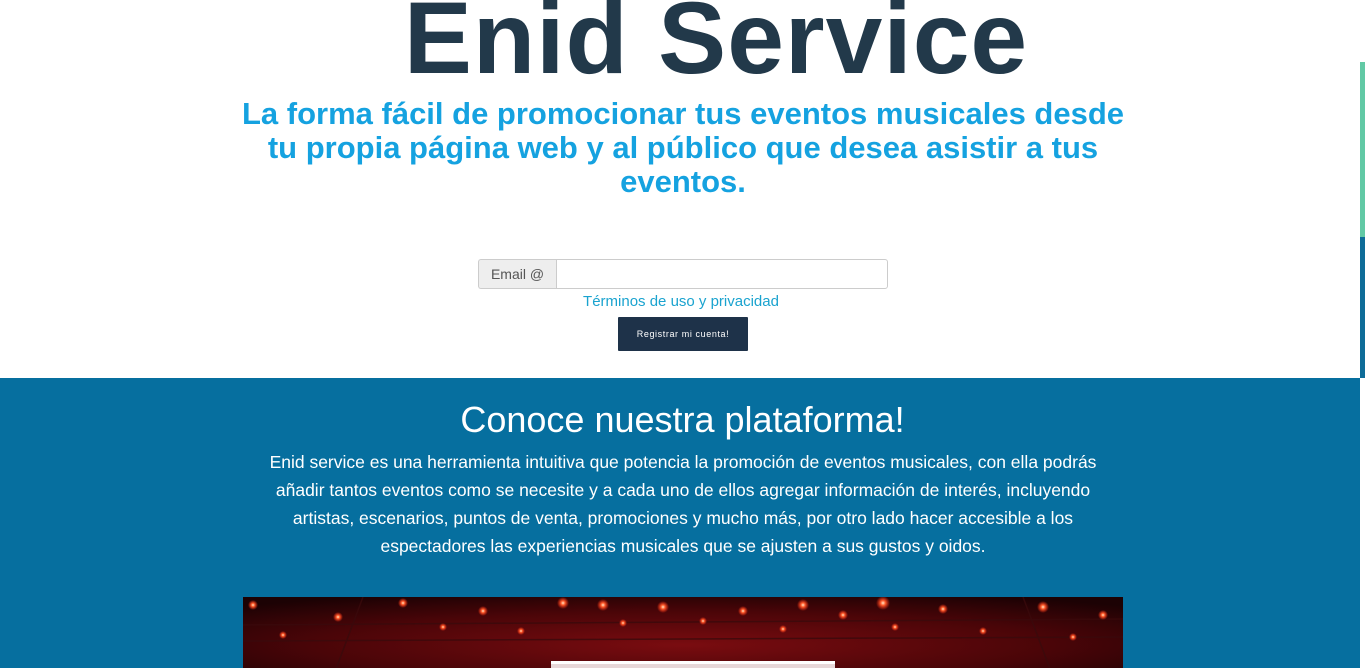 This screenshot has height=668, width=1366. I want to click on site-title: Enid Service, so click(716, 47).